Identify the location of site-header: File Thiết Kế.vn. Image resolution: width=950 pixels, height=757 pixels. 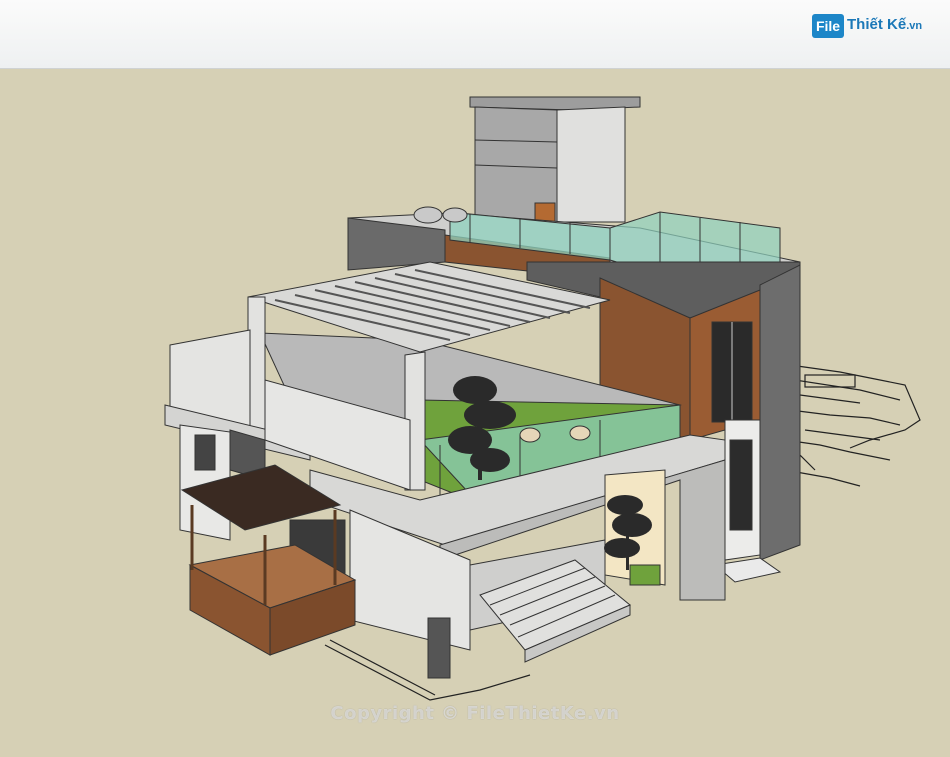
(475, 34).